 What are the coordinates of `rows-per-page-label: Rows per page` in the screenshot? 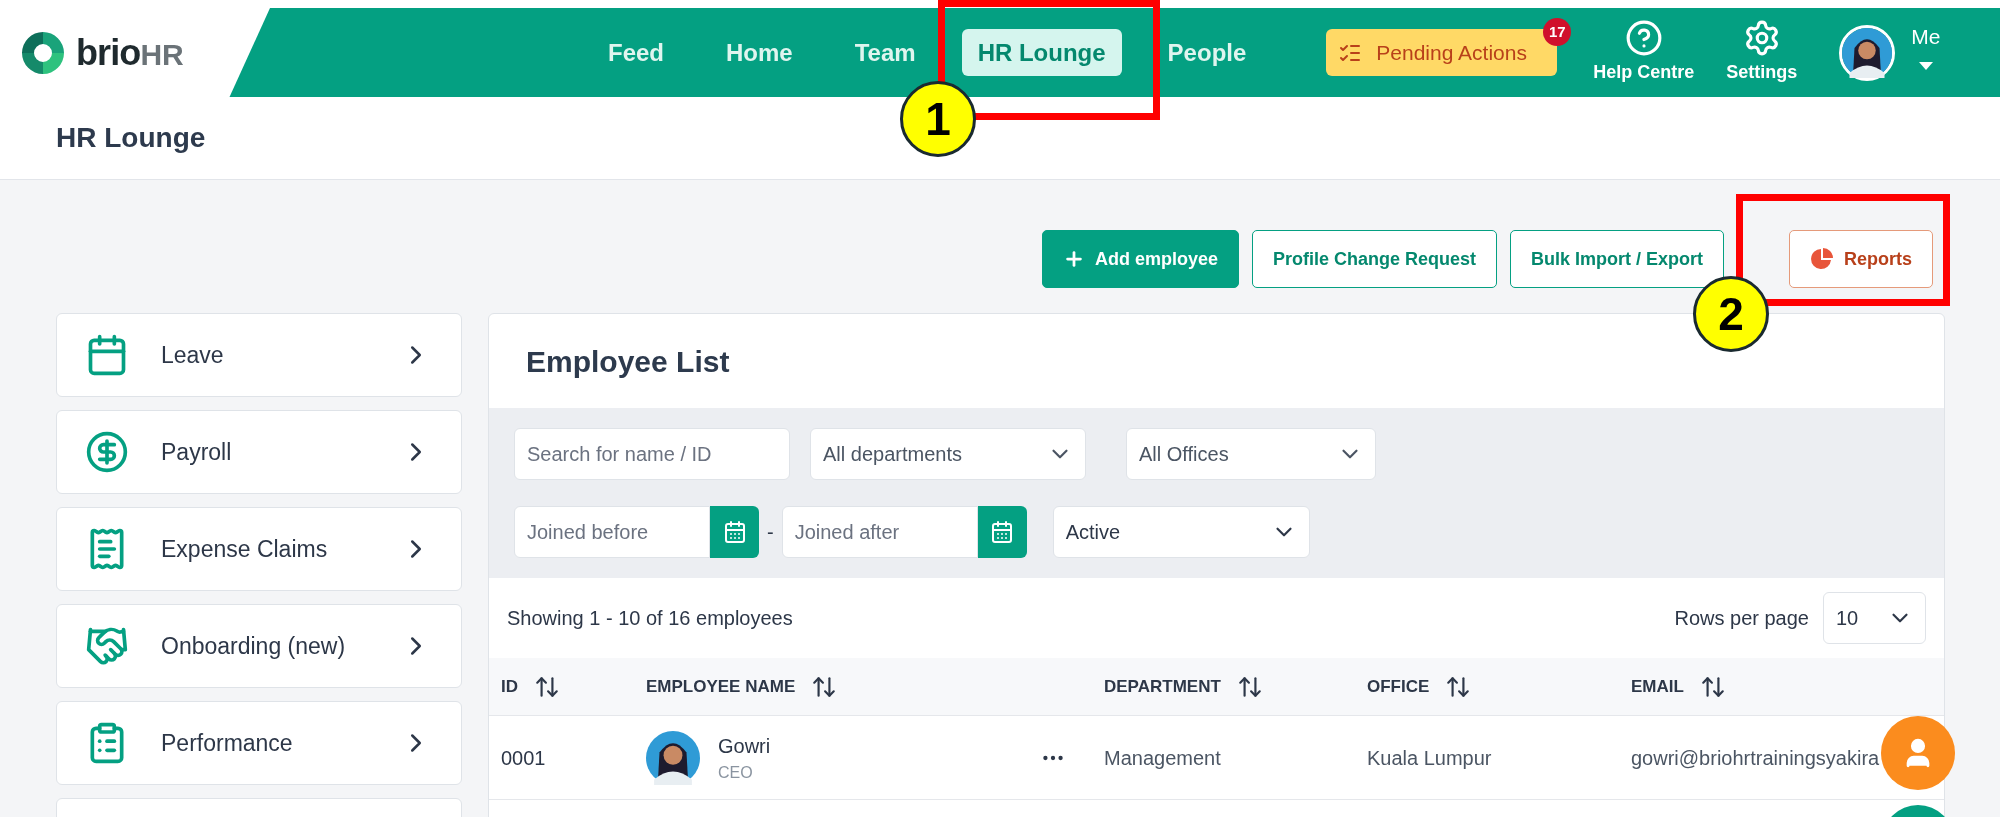 It's located at (1741, 618).